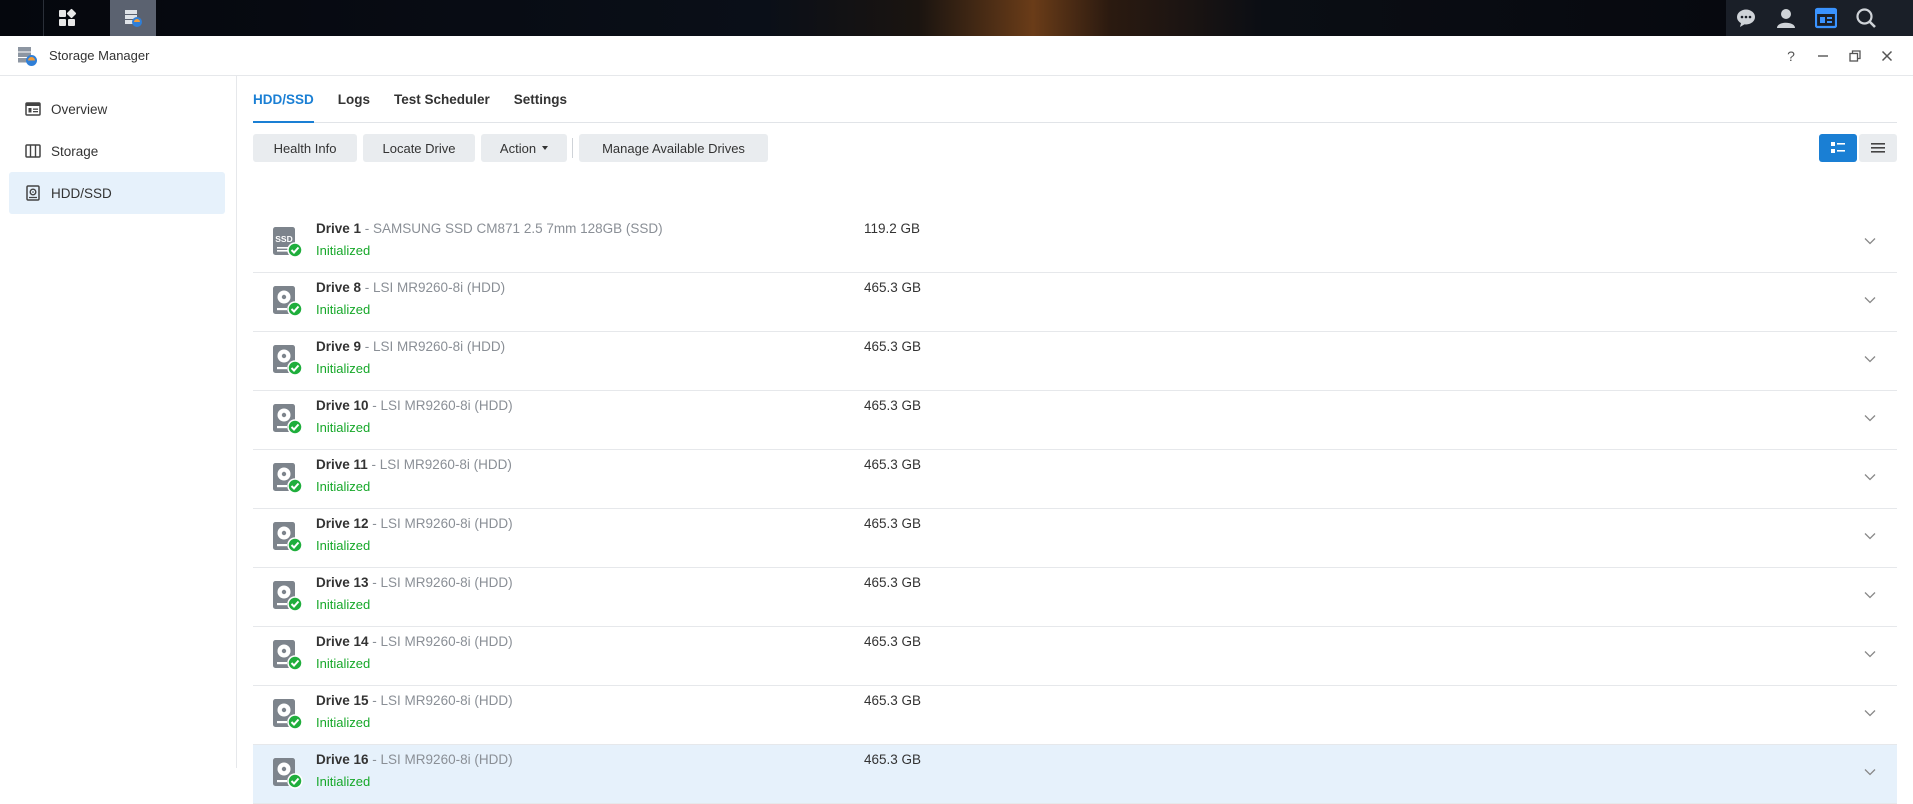  What do you see at coordinates (1075, 99) in the screenshot?
I see `tab-bar: HDD/SSD Logs Test Scheduler Settings` at bounding box center [1075, 99].